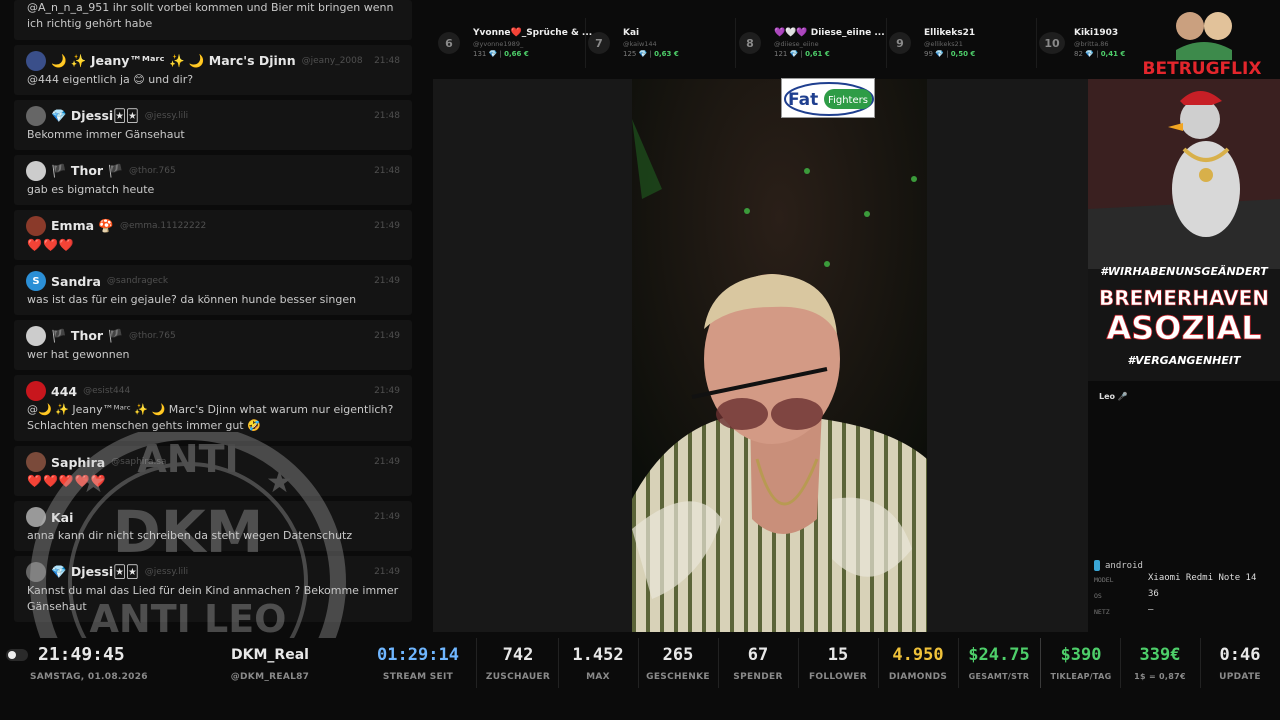 The width and height of the screenshot is (1280, 720). Describe the element at coordinates (999, 663) in the screenshot. I see `total-cell: $24.75 GESAMT/STR` at that location.